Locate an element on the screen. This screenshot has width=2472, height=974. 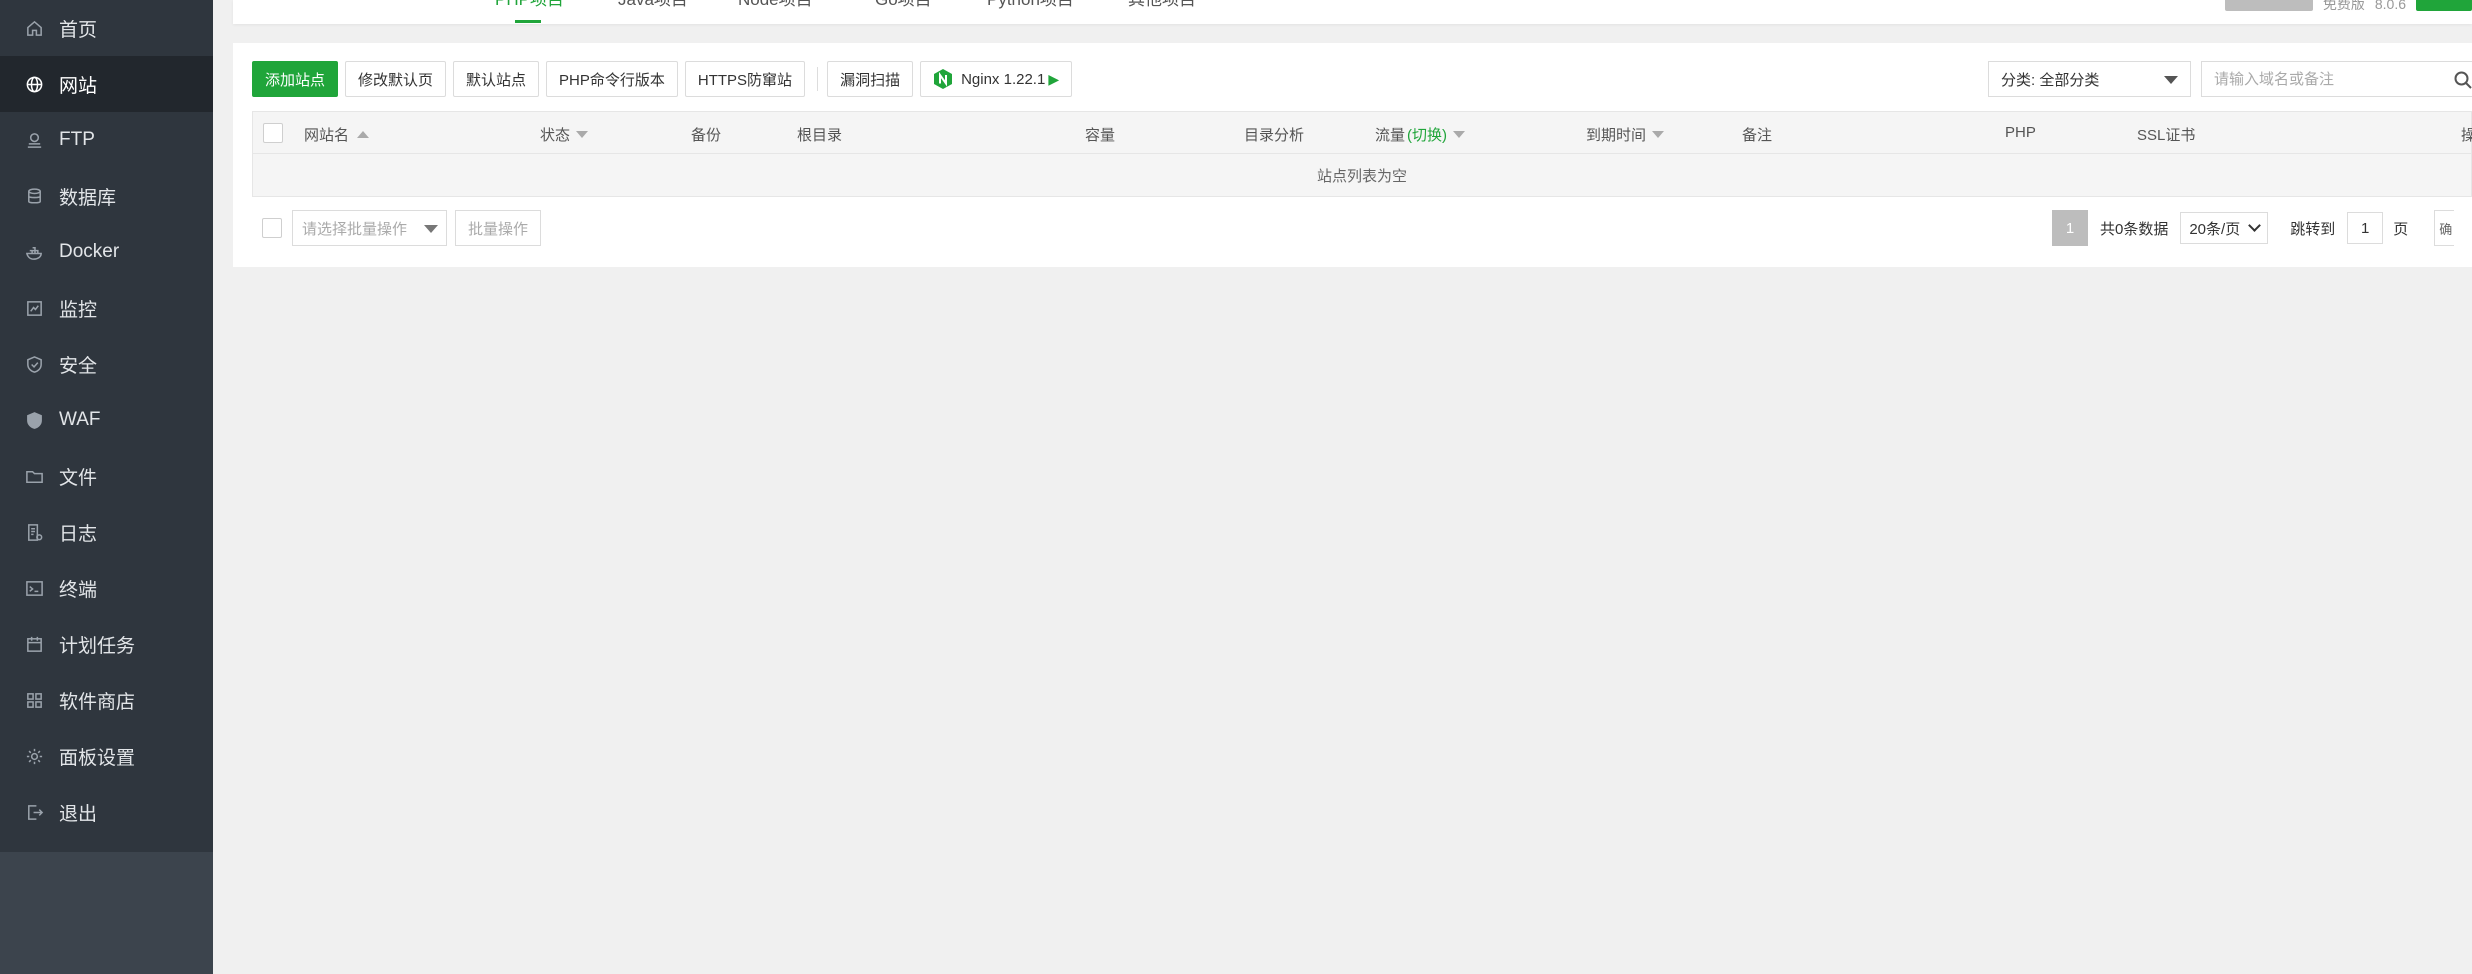
database-icon is located at coordinates (34, 196).